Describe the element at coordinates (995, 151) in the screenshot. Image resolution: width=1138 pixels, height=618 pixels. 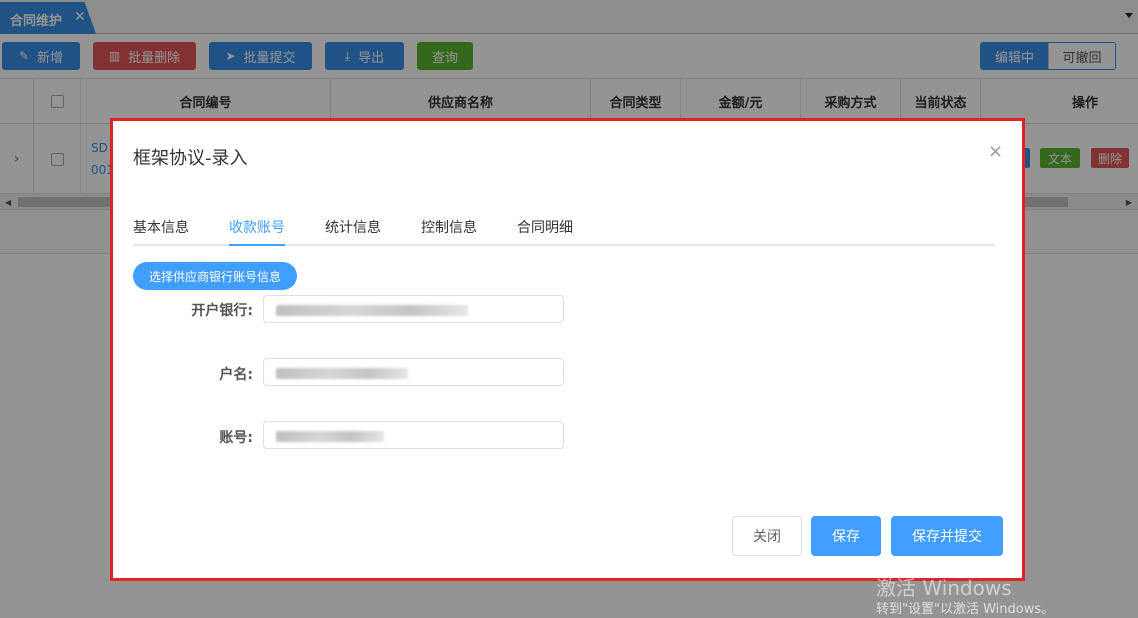
I see `dialog-close-icon: ×` at that location.